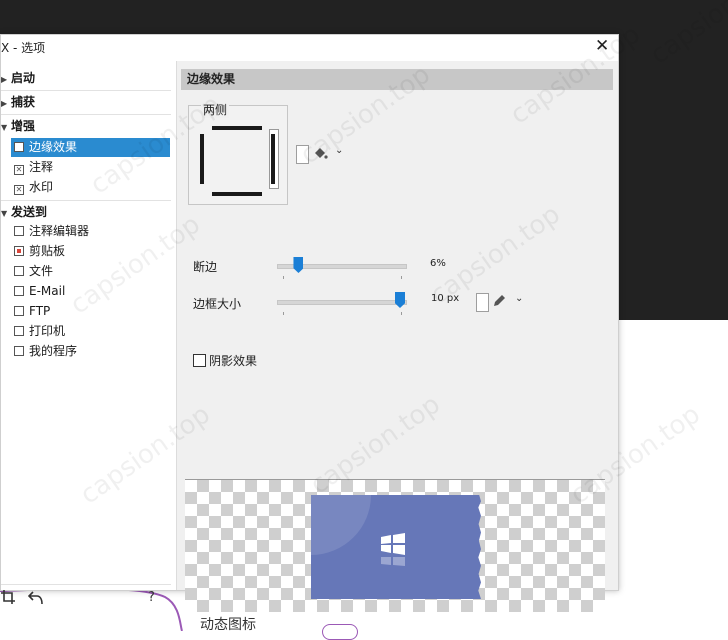 This screenshot has width=728, height=640. Describe the element at coordinates (205, 267) in the screenshot. I see `break-label: 断边` at that location.